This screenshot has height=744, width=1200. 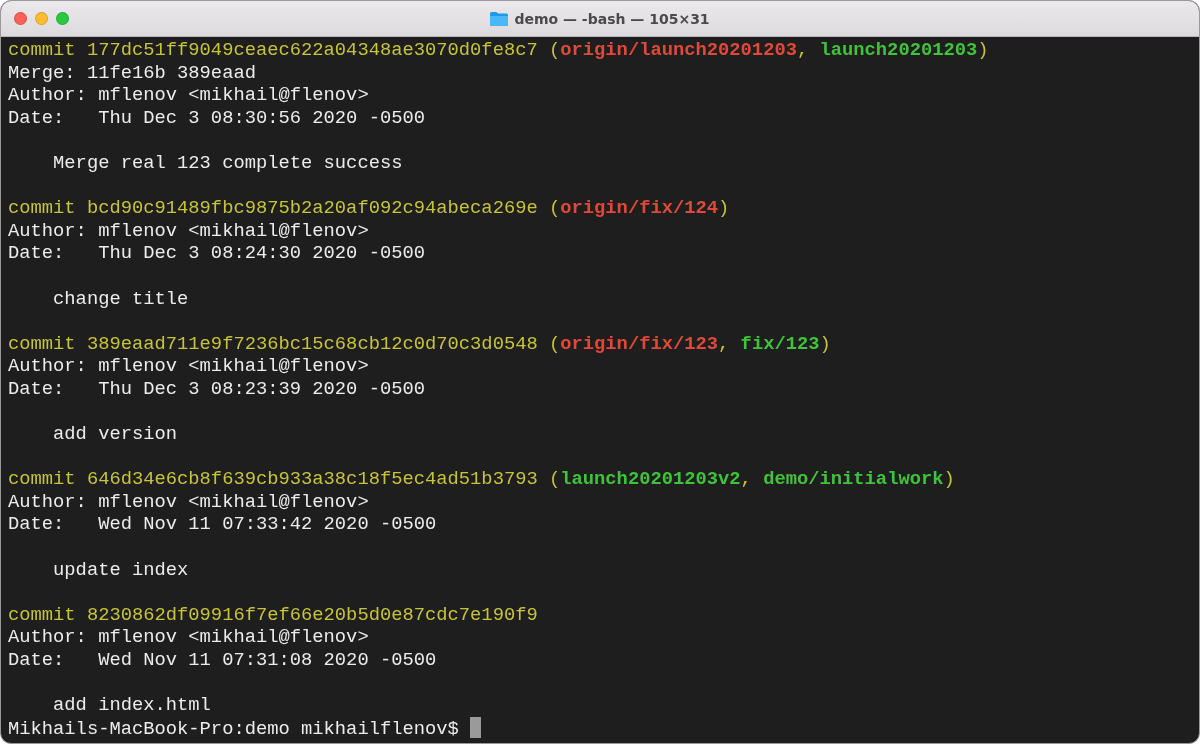 What do you see at coordinates (228, 162) in the screenshot?
I see `commit-message: Merge real 123 complete success` at bounding box center [228, 162].